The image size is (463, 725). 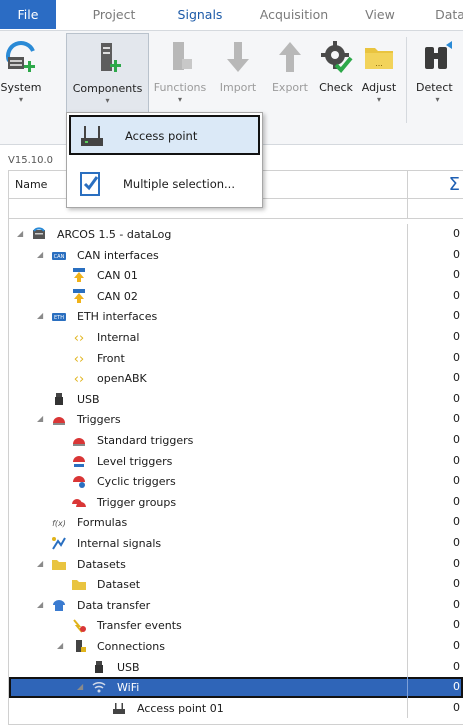 I want to click on tree-row: ◢ CAN CAN interfaces 0, so click(x=236, y=255).